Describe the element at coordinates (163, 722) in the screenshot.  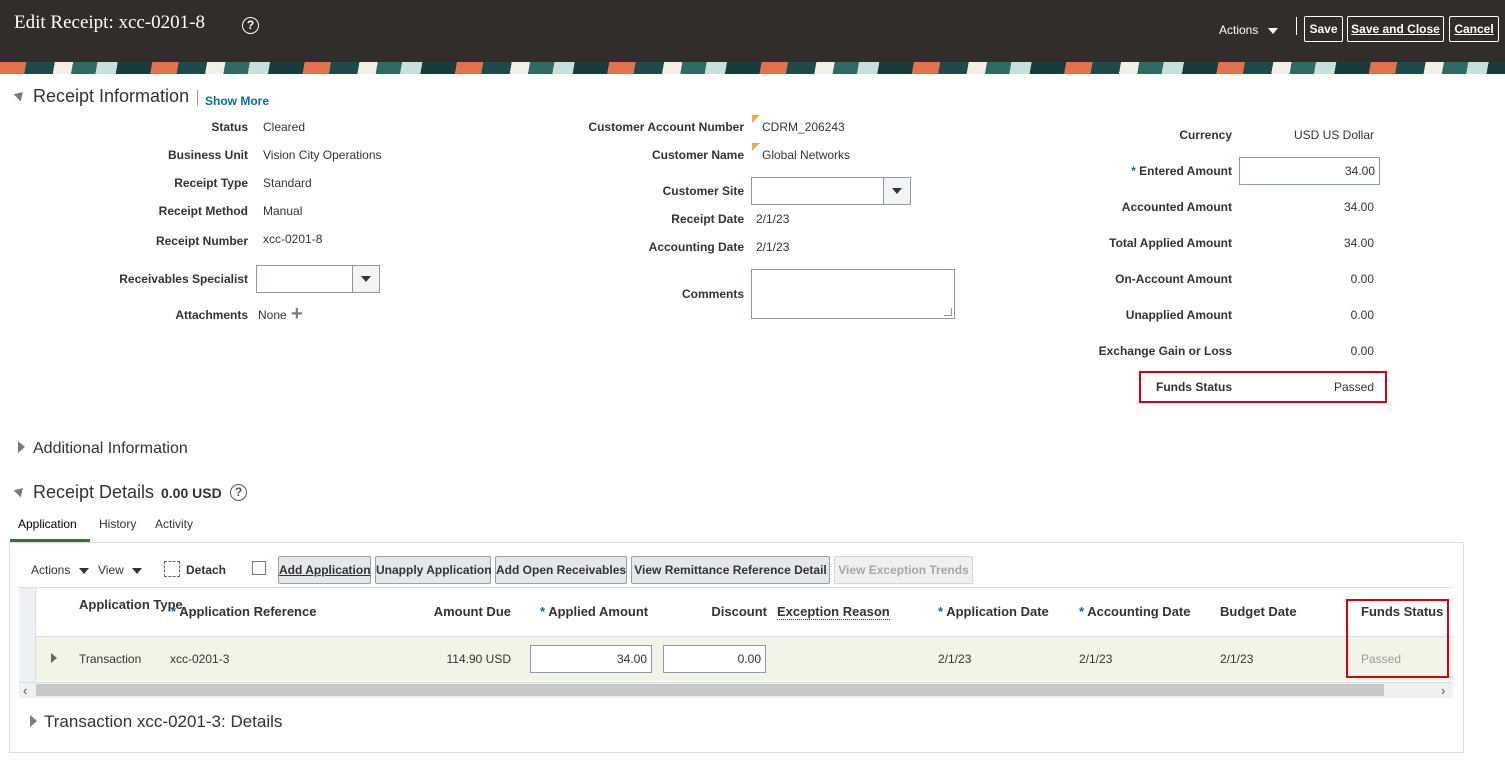
I see `transaction-details-title: Transaction xcc-0201-3: Details` at that location.